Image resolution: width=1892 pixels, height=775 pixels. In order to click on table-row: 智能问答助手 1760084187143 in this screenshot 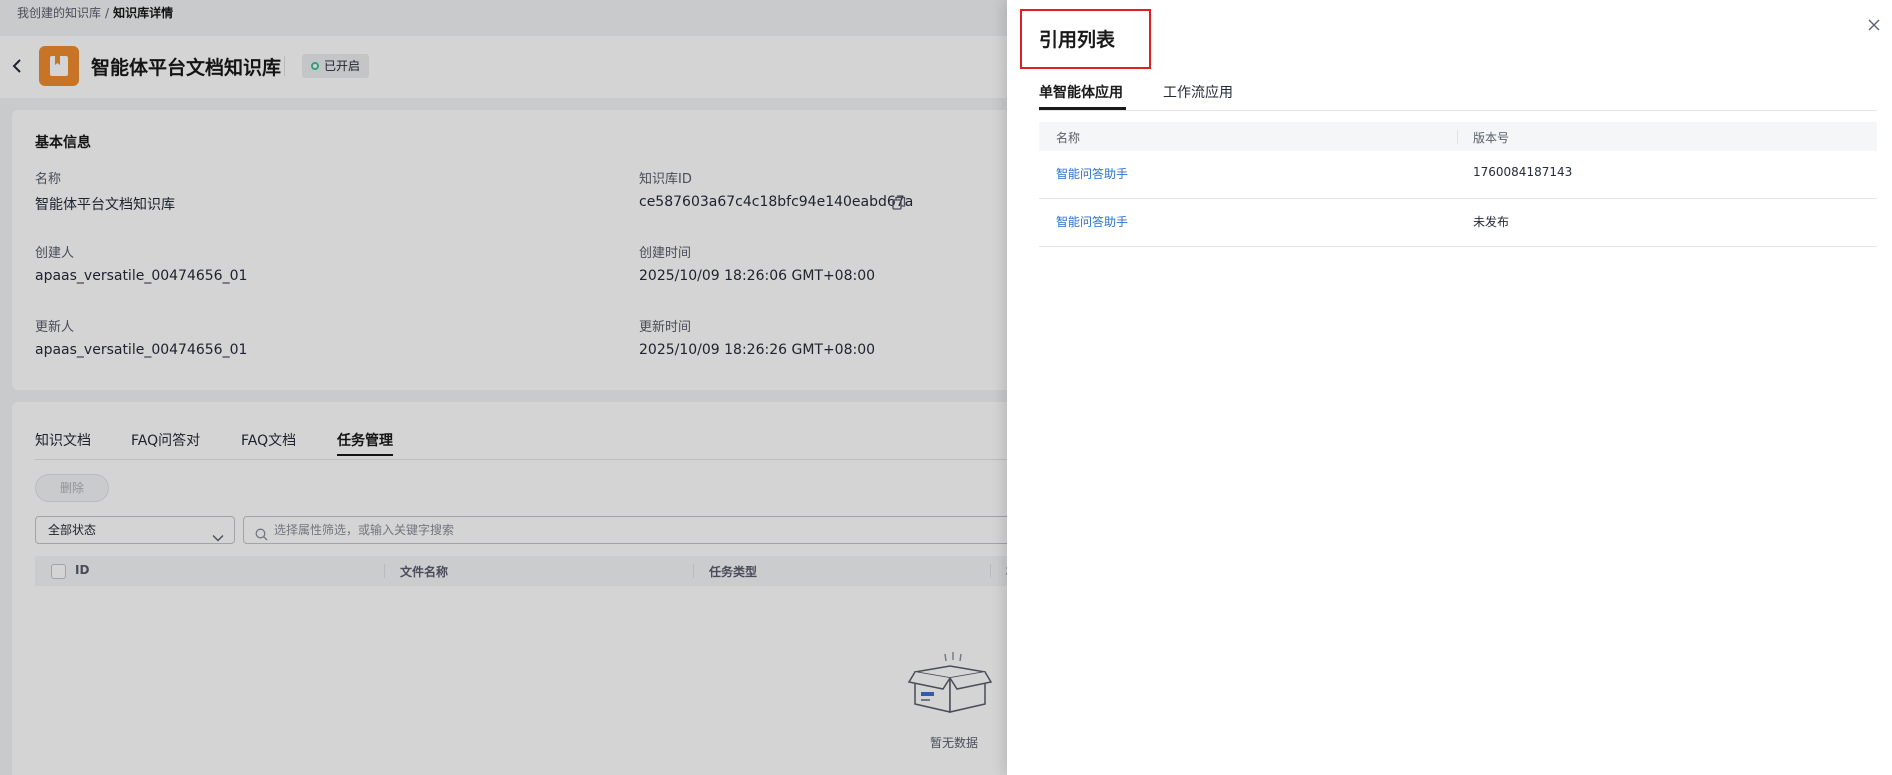, I will do `click(1458, 175)`.